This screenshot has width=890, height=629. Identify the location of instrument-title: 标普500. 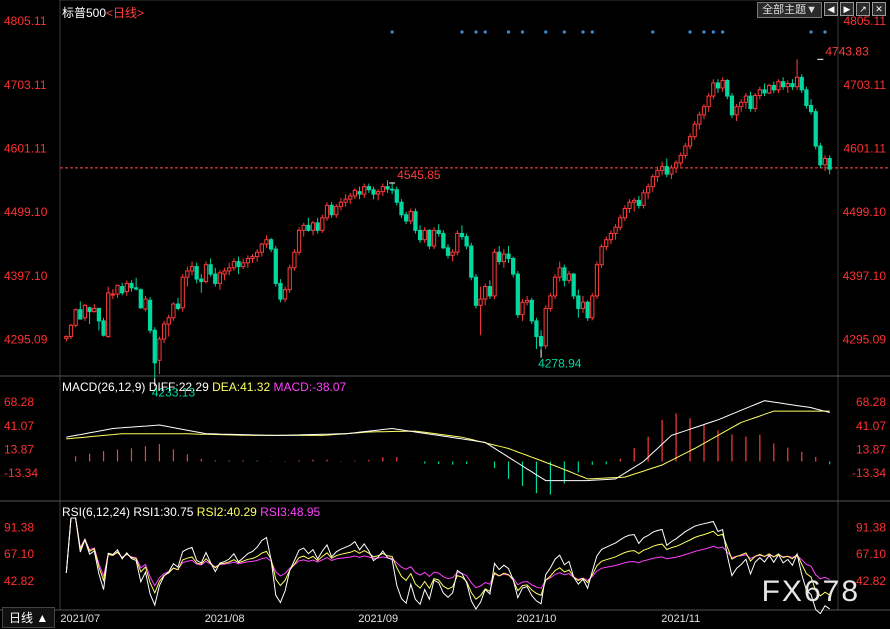
(84, 13).